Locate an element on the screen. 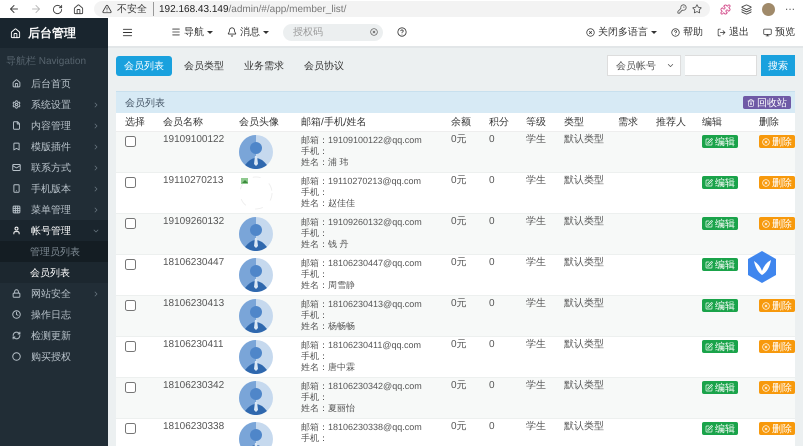  address-bar: 192.168.43.149/admin/#/app/member_list/ is located at coordinates (252, 9).